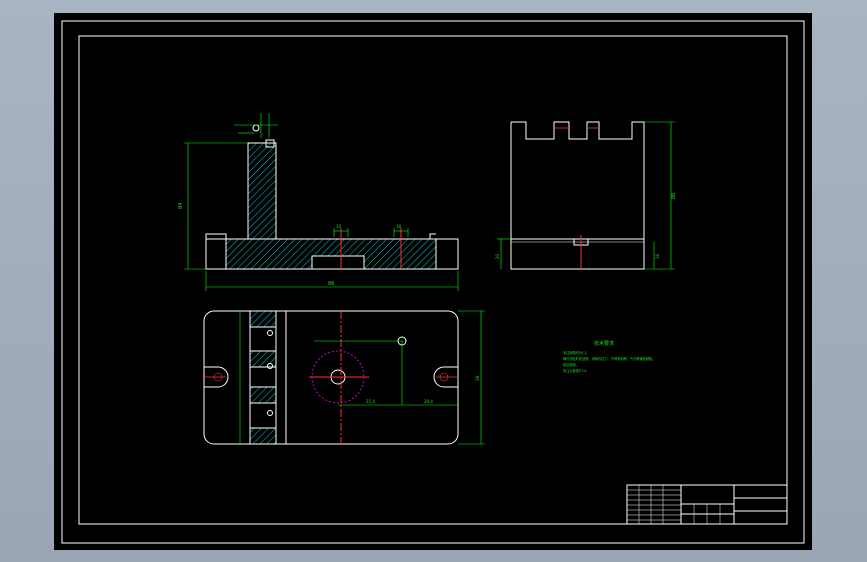 The width and height of the screenshot is (867, 562). What do you see at coordinates (344, 377) in the screenshot?
I see `top-view: 25.4 29.4 38` at bounding box center [344, 377].